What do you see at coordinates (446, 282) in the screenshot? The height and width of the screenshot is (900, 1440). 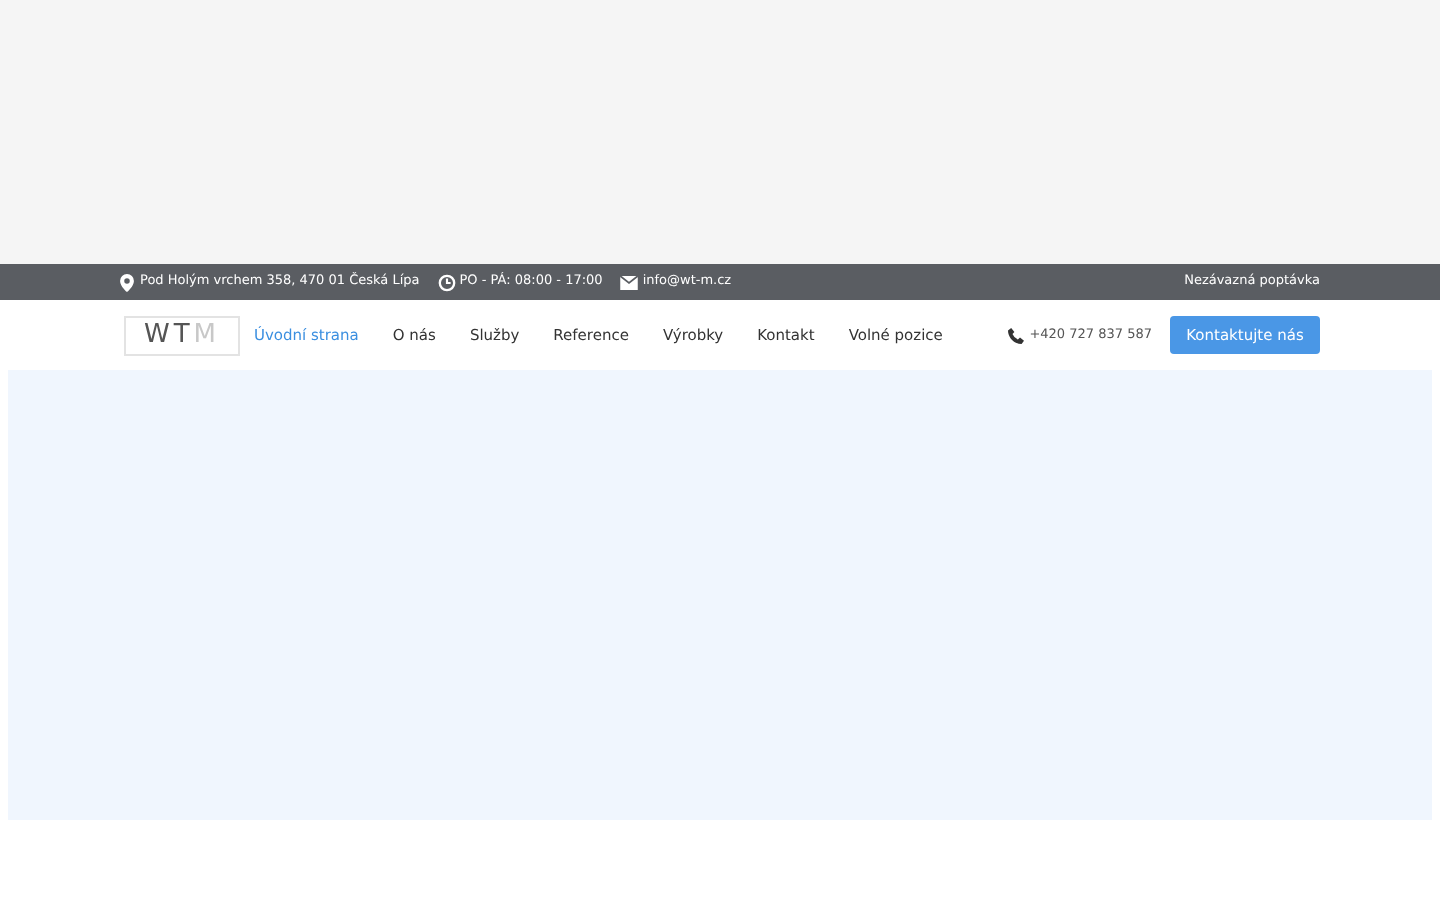 I see `clock-icon` at bounding box center [446, 282].